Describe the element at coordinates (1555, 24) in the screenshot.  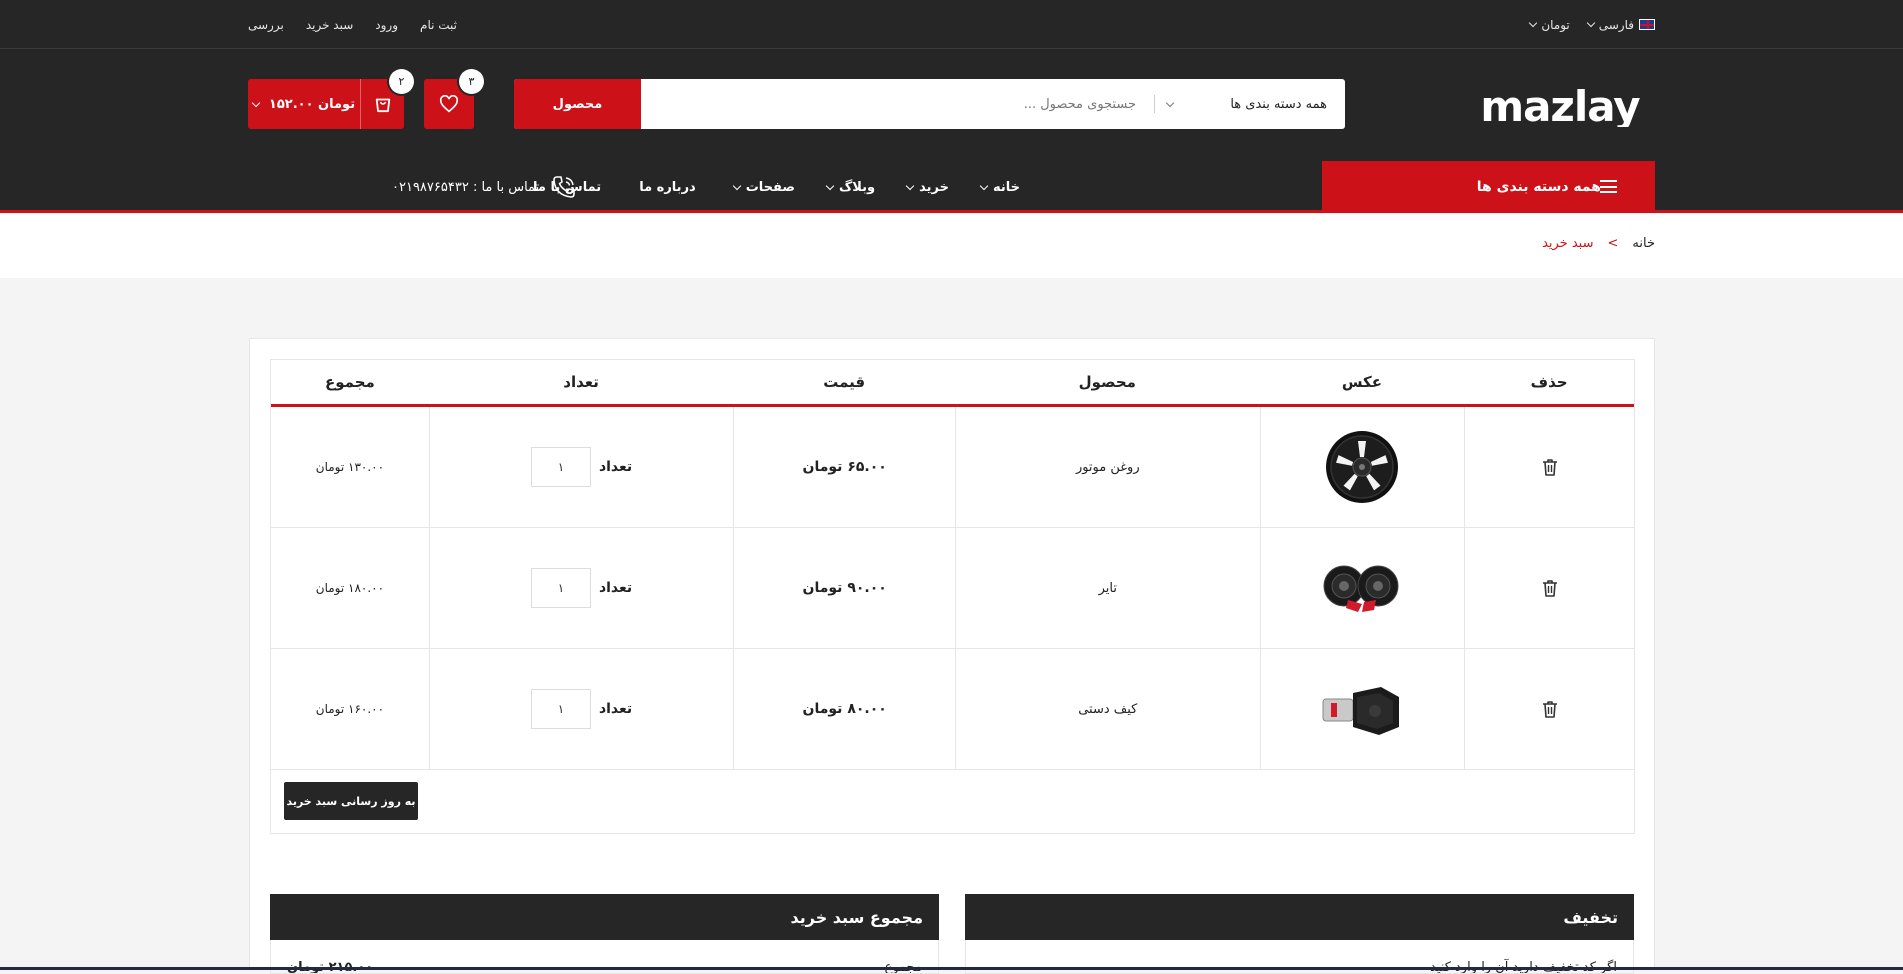
I see `currency-label: تومان` at that location.